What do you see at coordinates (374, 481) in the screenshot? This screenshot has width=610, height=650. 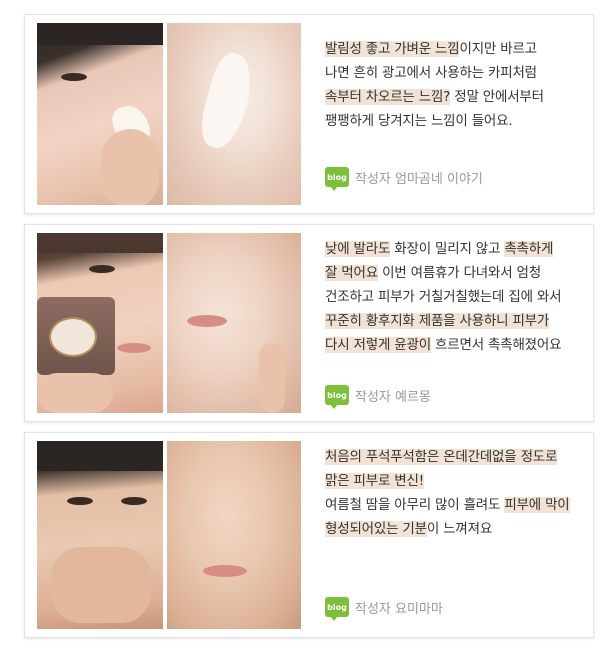 I see `highlighted-text: 맑은 피부로 변신!` at bounding box center [374, 481].